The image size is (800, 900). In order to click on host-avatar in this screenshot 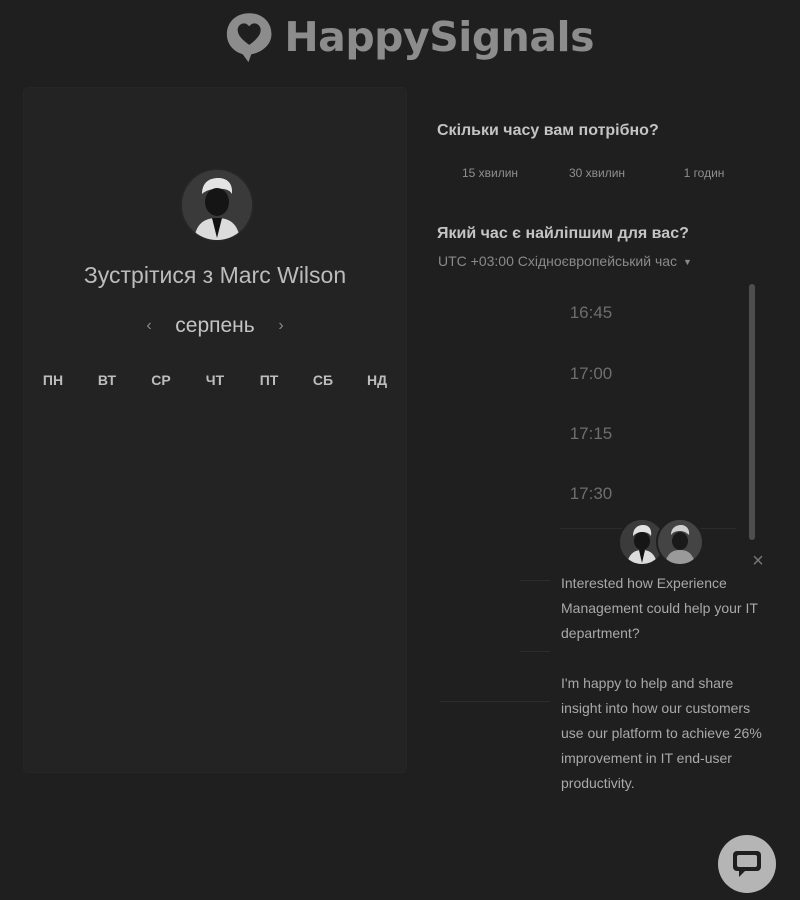, I will do `click(217, 205)`.